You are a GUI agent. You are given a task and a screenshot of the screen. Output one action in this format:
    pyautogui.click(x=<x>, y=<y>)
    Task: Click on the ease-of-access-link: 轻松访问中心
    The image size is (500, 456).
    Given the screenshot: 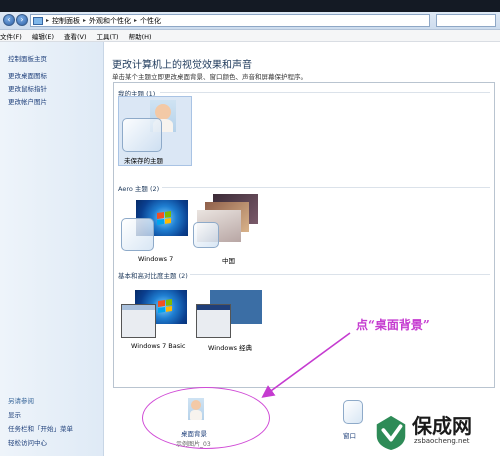 What is the action you would take?
    pyautogui.click(x=27, y=442)
    